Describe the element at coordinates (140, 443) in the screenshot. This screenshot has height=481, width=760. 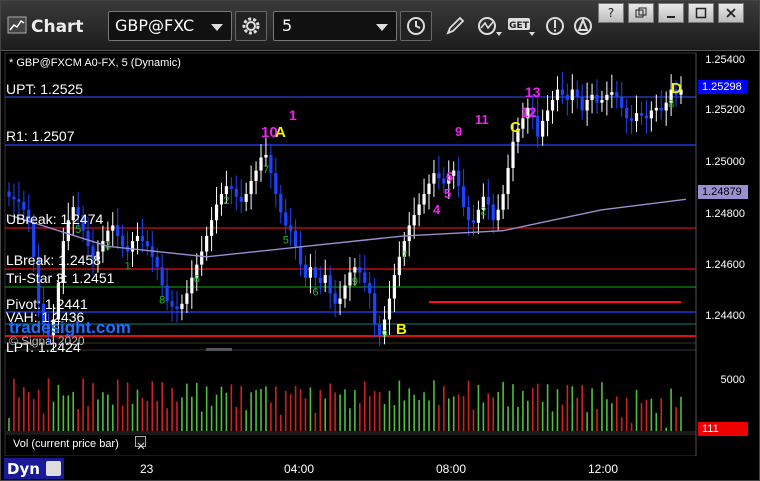
I see `volume-panel-collapse-button` at that location.